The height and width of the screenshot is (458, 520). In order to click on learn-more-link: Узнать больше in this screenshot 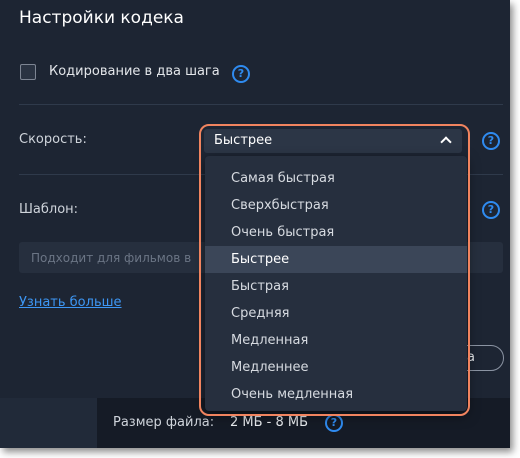, I will do `click(70, 302)`.